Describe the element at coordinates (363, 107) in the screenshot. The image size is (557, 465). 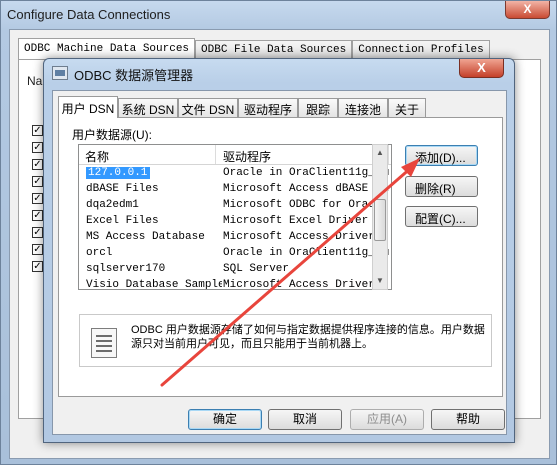
I see `tab-connection-pooling: 连接池` at that location.